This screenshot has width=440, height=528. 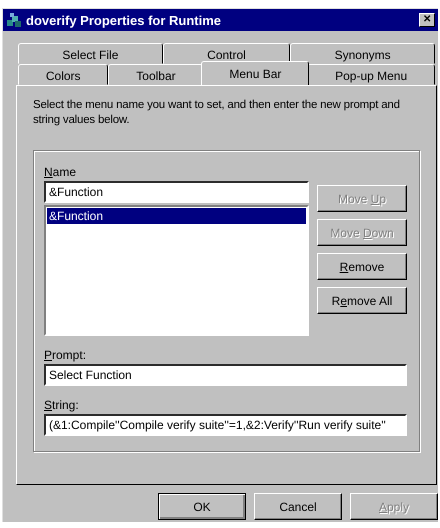 What do you see at coordinates (124, 20) in the screenshot?
I see `window-title: doverify Properties for Runtime` at bounding box center [124, 20].